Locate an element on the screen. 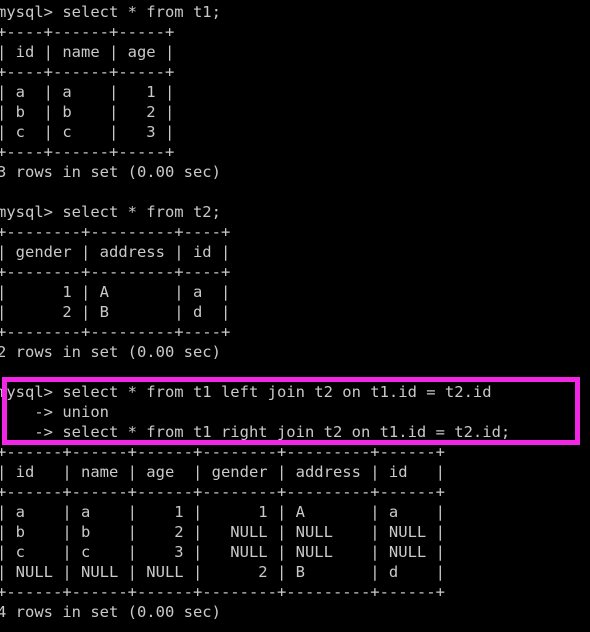 This screenshot has width=590, height=632. table-row: | c | c | 3 | is located at coordinates (87, 132).